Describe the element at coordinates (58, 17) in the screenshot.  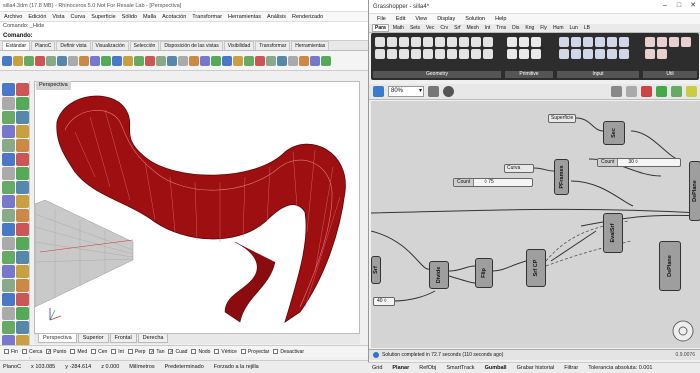
I see `menu-vista: Vista` at that location.